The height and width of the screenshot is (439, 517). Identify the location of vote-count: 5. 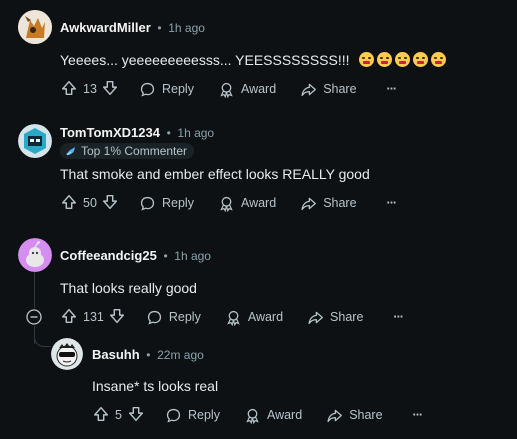
(118, 415).